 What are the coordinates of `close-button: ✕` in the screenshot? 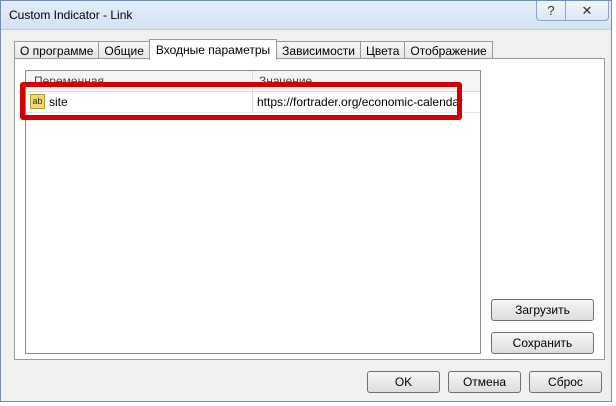 It's located at (587, 11).